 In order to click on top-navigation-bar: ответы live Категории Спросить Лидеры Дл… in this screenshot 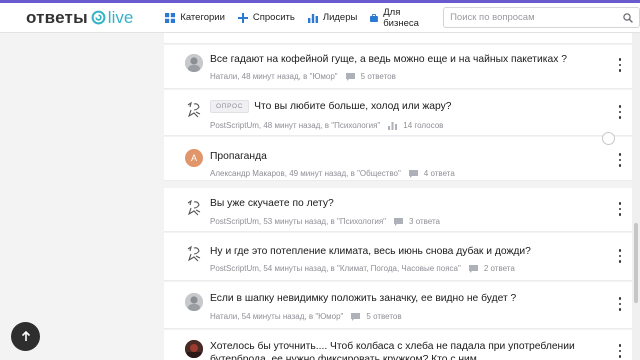, I will do `click(320, 16)`.